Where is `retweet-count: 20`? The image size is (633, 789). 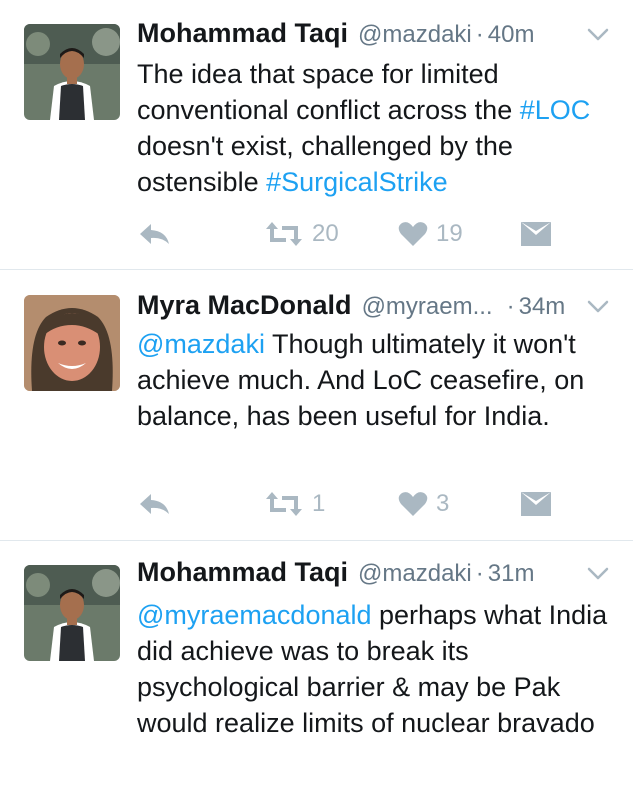
retweet-count: 20 is located at coordinates (325, 233).